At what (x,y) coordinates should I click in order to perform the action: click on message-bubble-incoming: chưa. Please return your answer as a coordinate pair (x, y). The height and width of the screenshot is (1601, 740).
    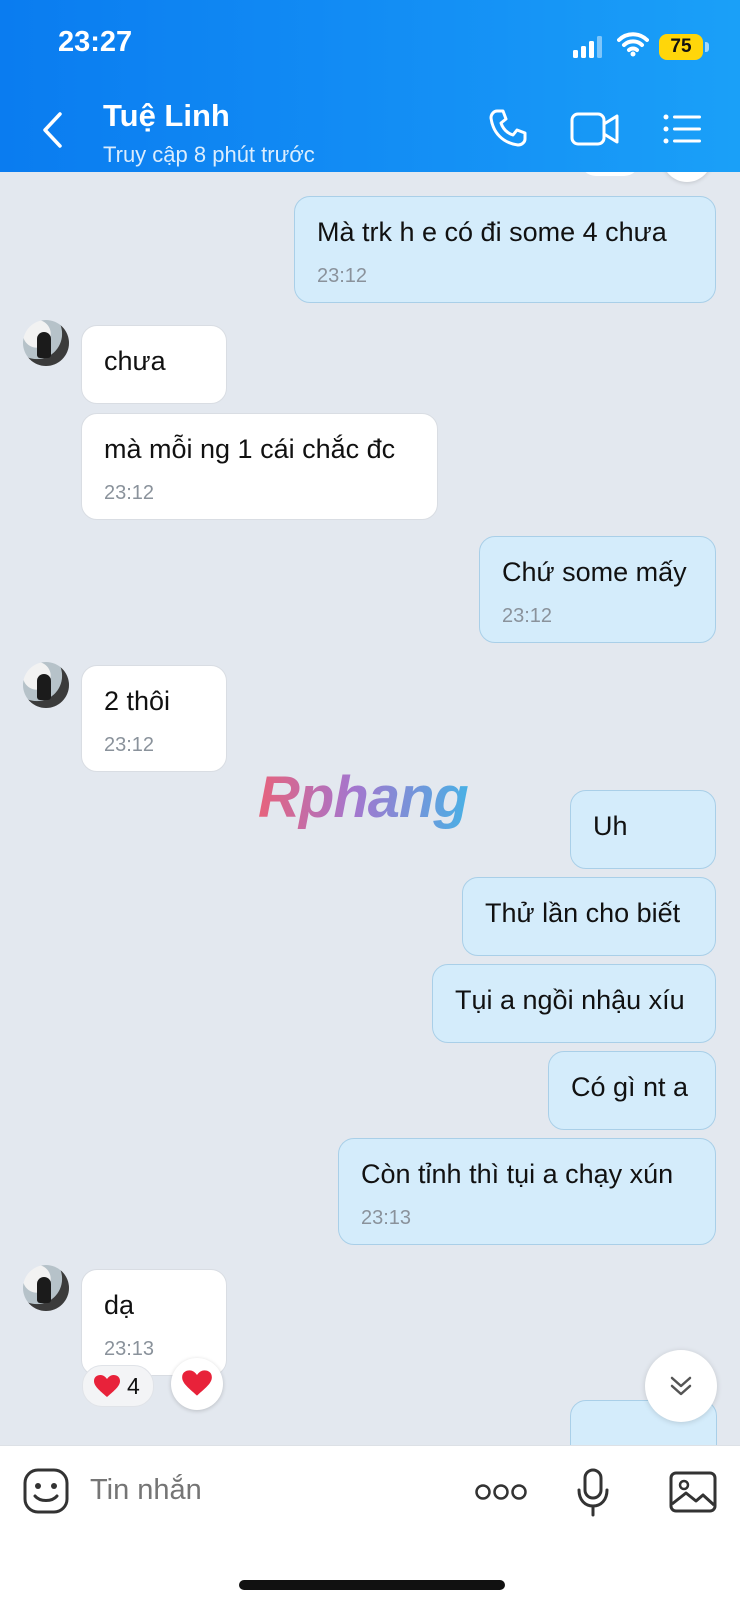
    Looking at the image, I should click on (154, 364).